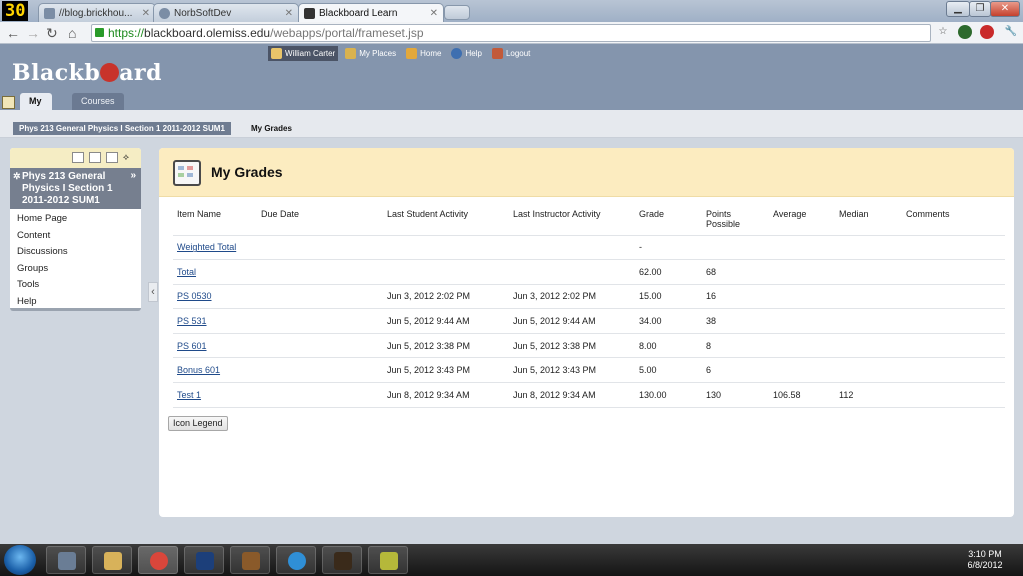 The width and height of the screenshot is (1023, 576). I want to click on folder-view-icon, so click(95, 157).